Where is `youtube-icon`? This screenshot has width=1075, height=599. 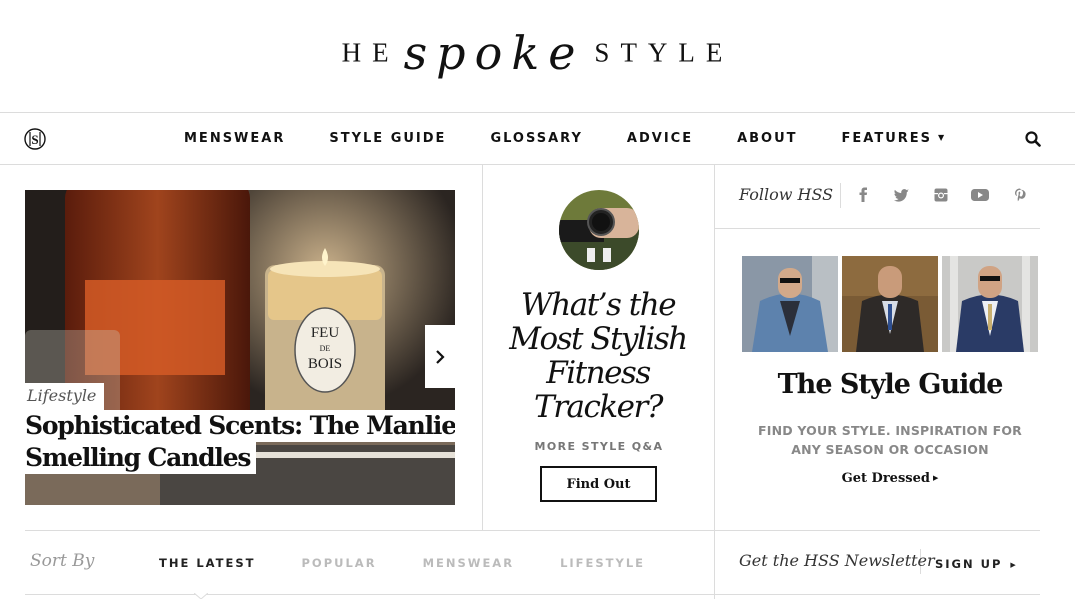 youtube-icon is located at coordinates (980, 195).